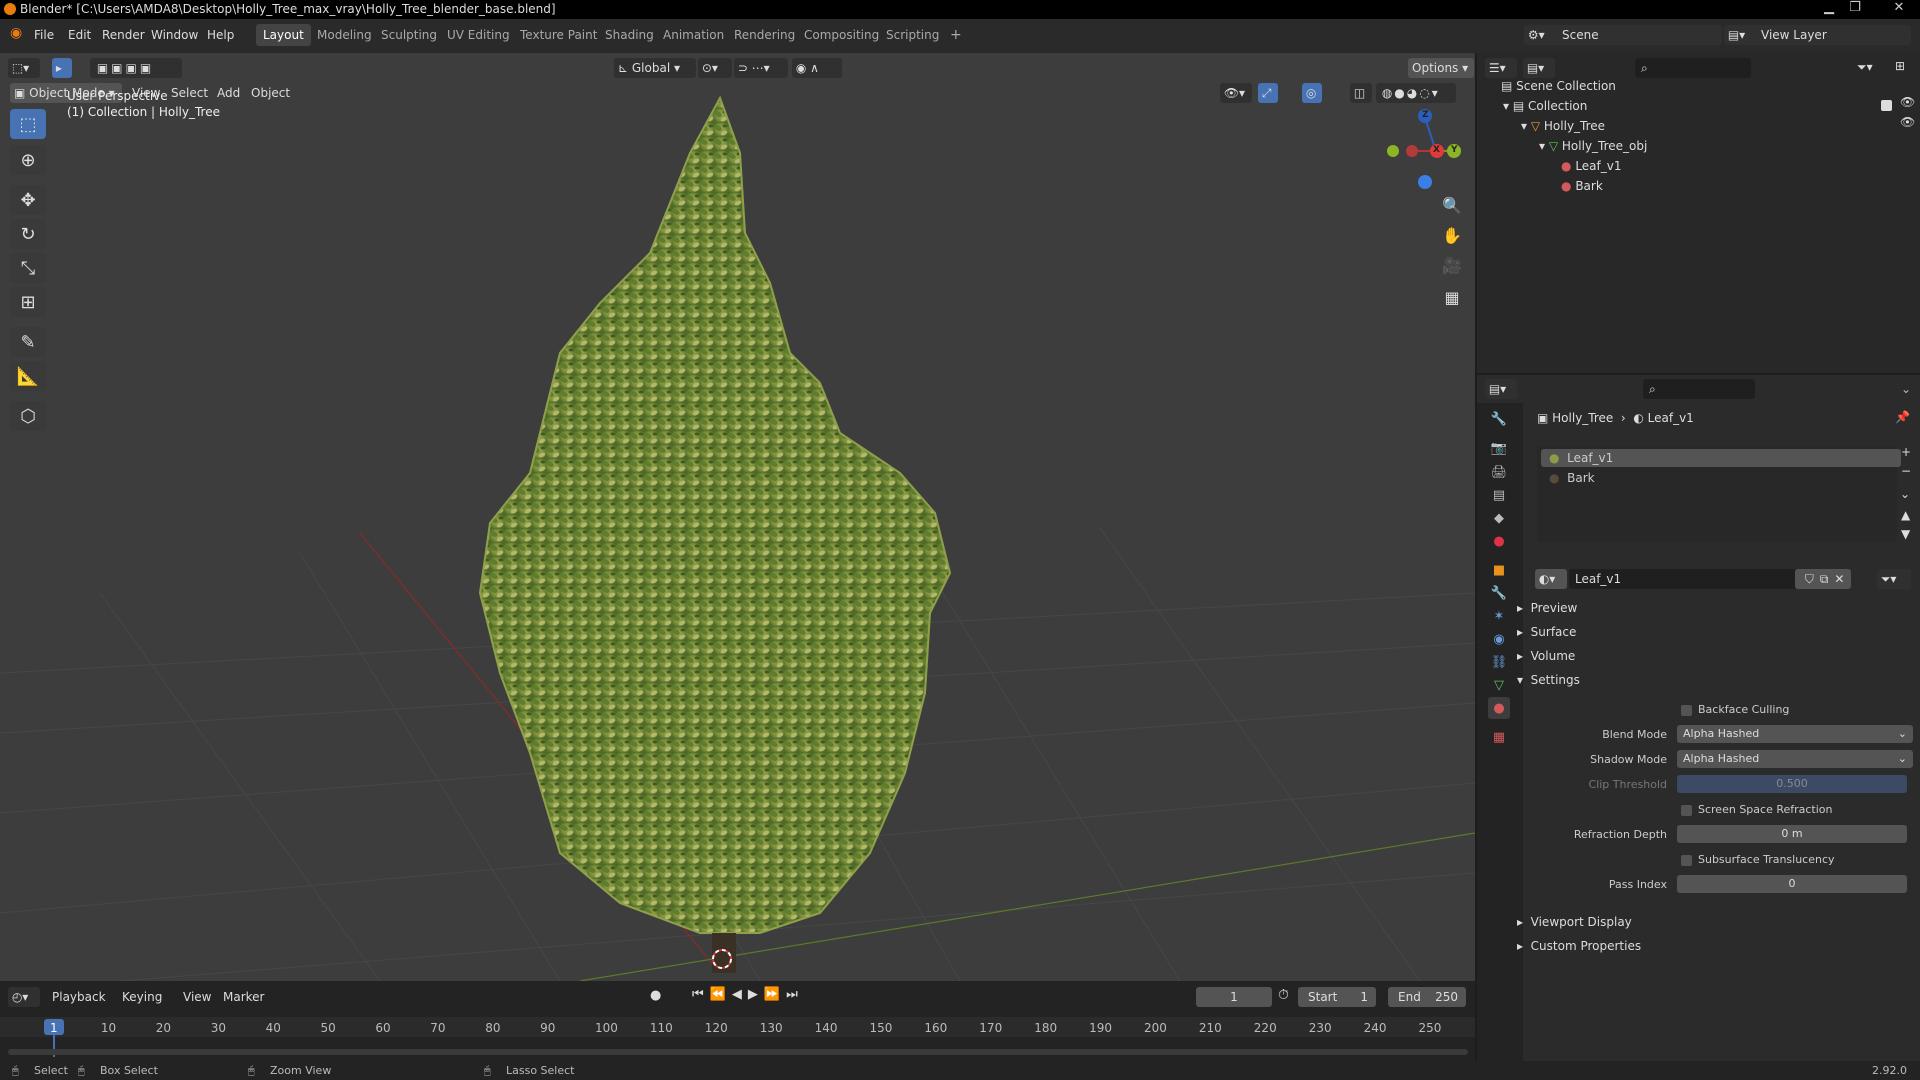  What do you see at coordinates (1907, 122) in the screenshot?
I see `object-eye-icon: 👁` at bounding box center [1907, 122].